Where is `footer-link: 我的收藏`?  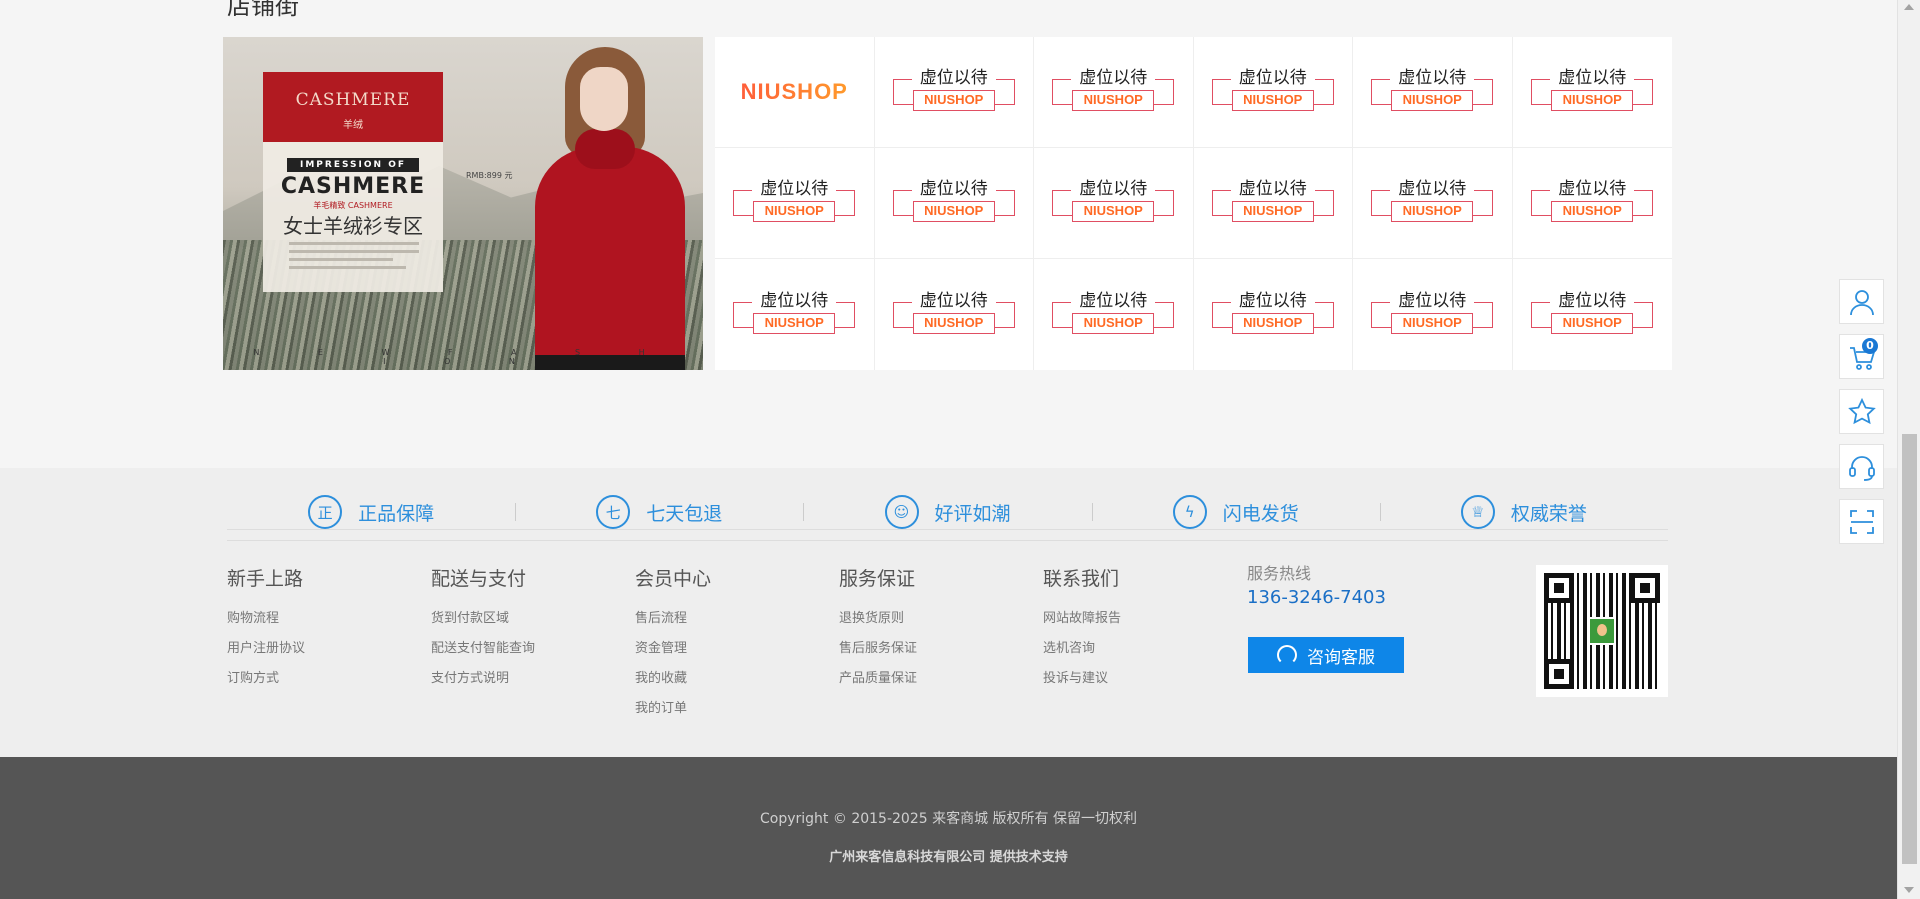
footer-link: 我的收藏 is located at coordinates (735, 679).